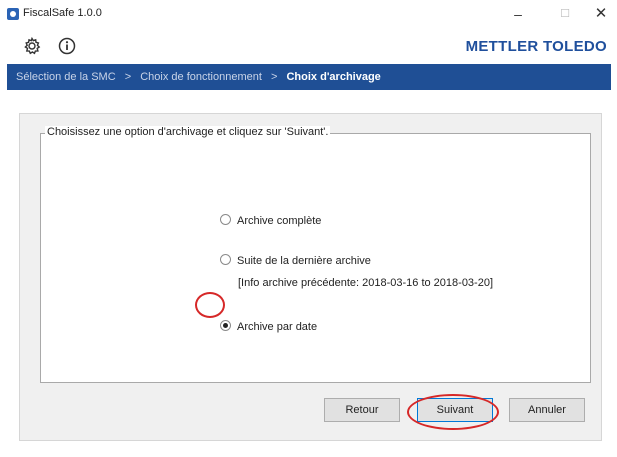 The height and width of the screenshot is (457, 617). Describe the element at coordinates (601, 14) in the screenshot. I see `close-button: ✕` at that location.